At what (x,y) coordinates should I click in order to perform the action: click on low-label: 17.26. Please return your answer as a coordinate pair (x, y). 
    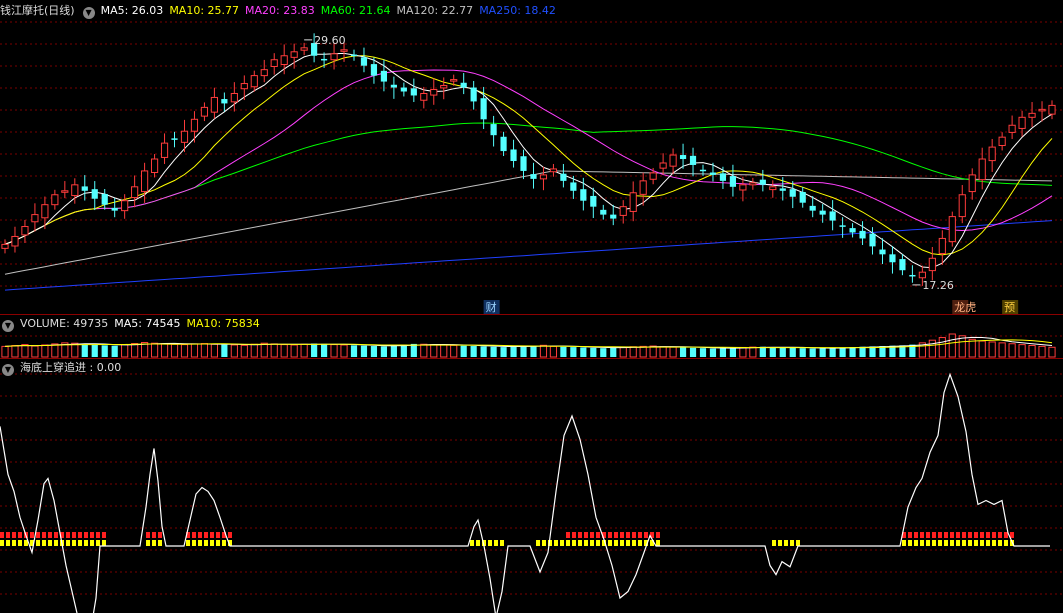
    Looking at the image, I should click on (938, 285).